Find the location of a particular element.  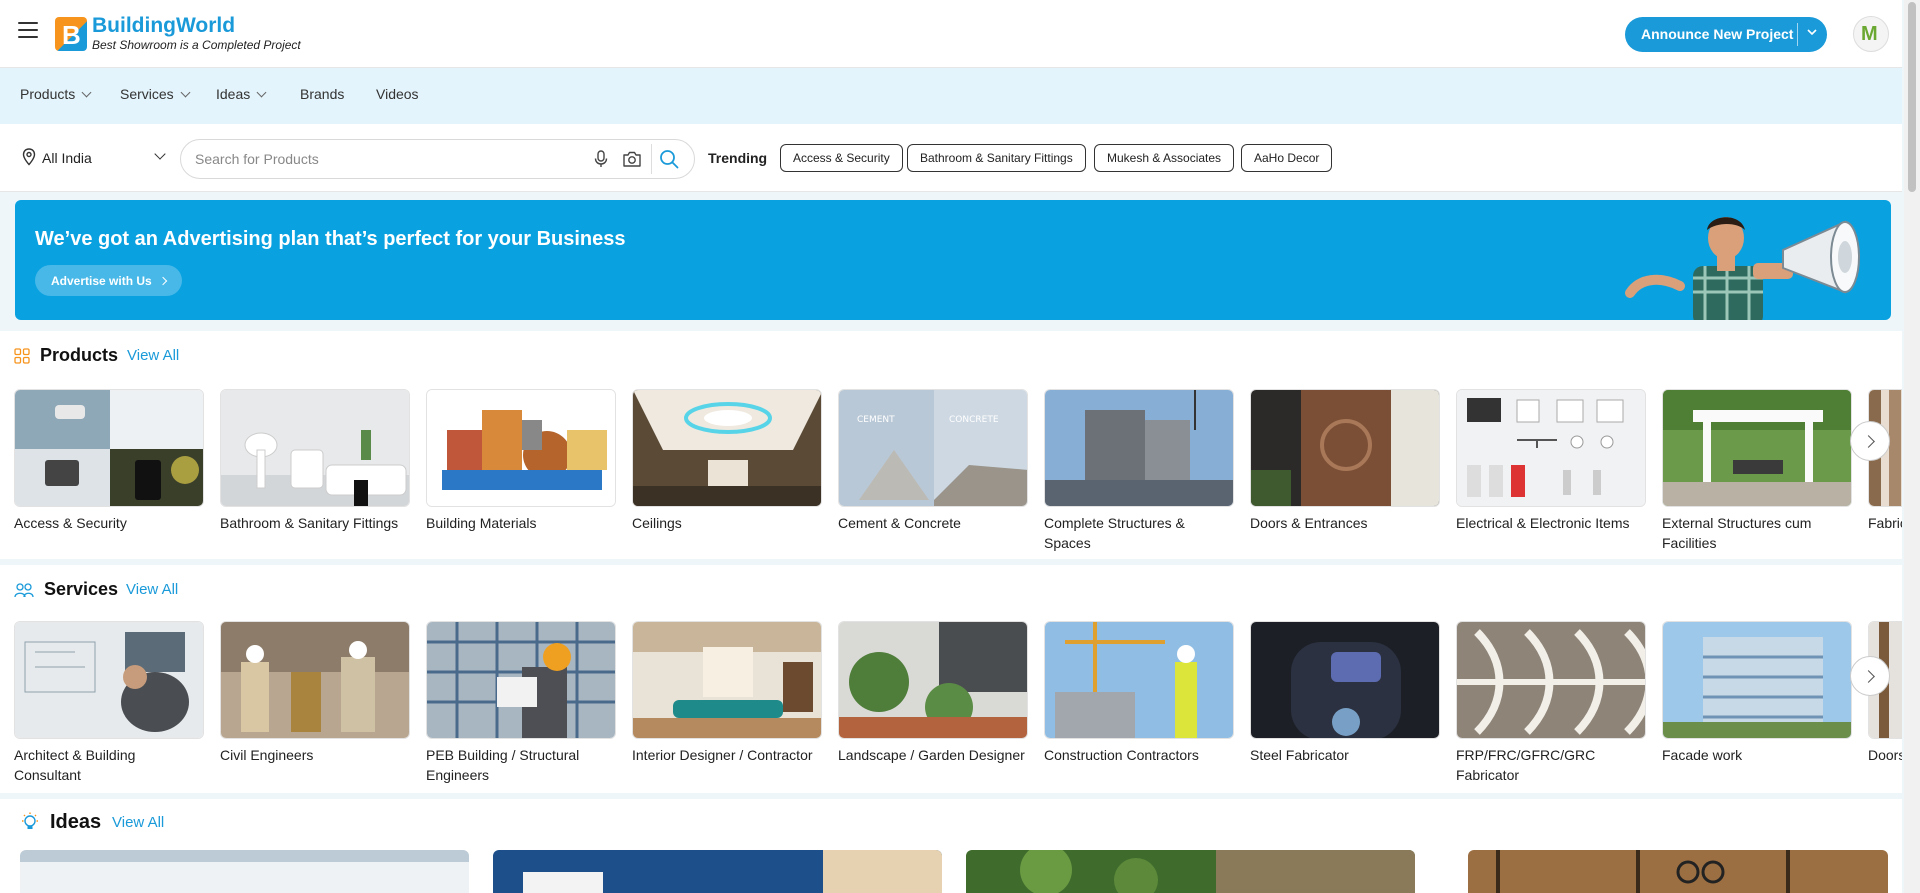

ideas-view-all-link: View All is located at coordinates (138, 822).